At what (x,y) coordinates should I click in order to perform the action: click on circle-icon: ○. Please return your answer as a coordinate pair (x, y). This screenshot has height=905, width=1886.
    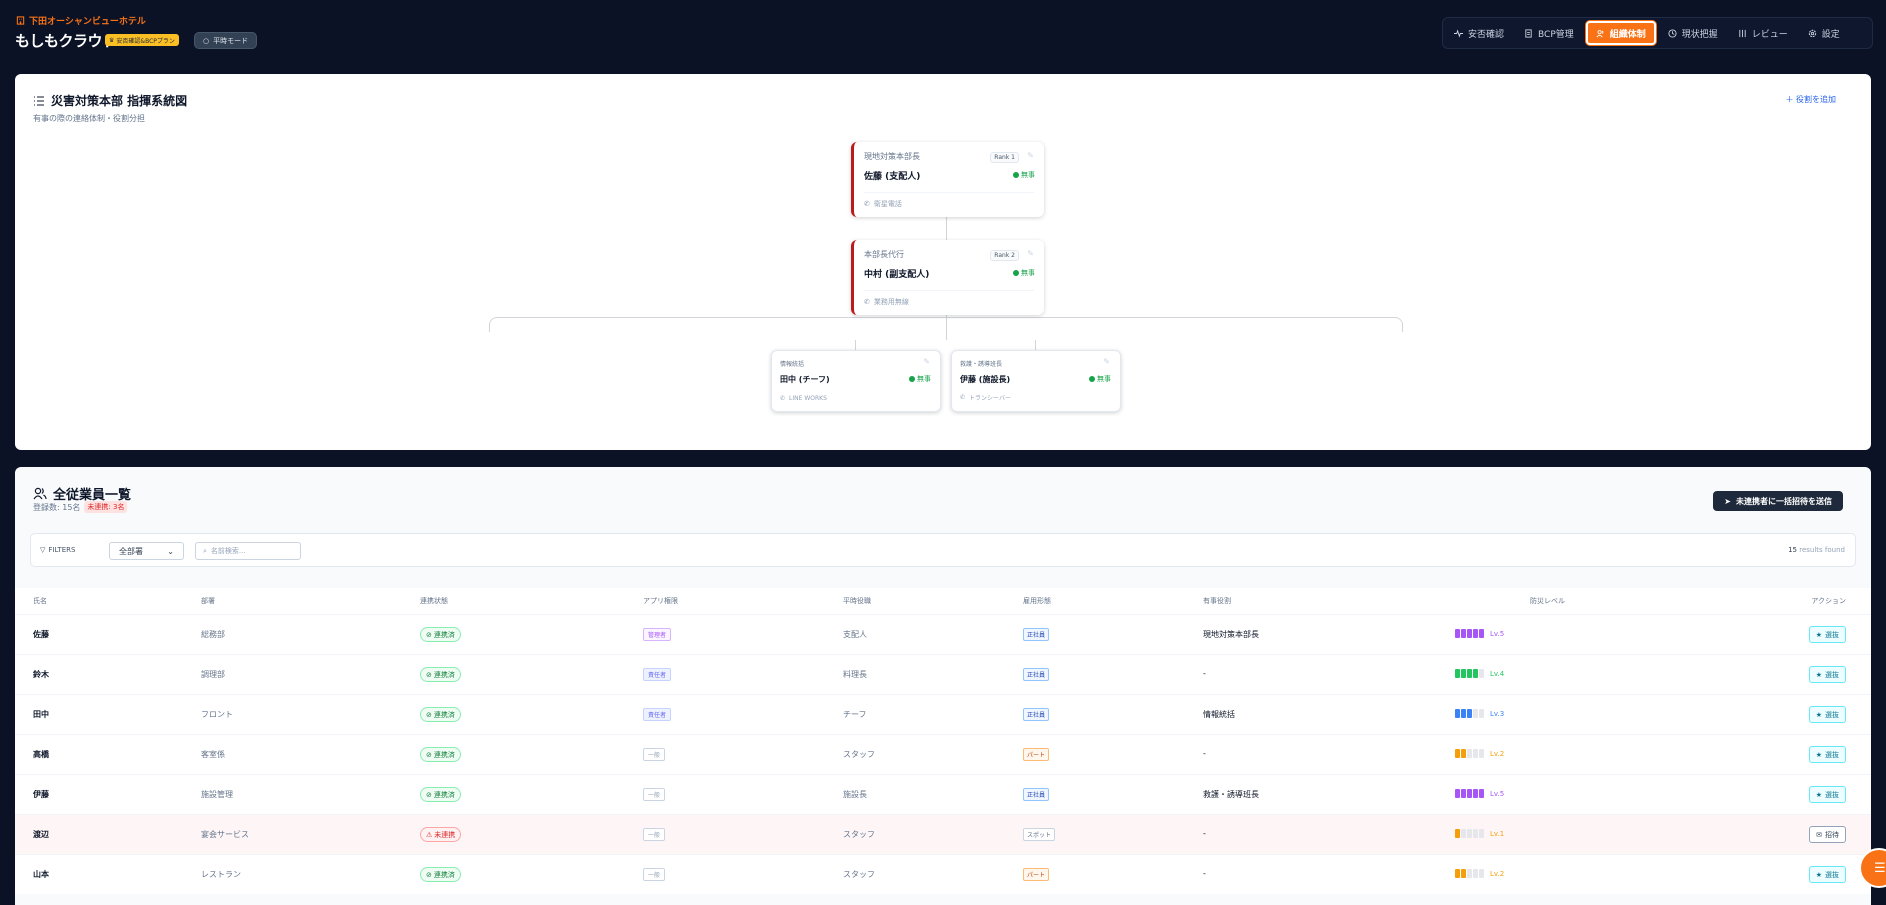
    Looking at the image, I should click on (206, 40).